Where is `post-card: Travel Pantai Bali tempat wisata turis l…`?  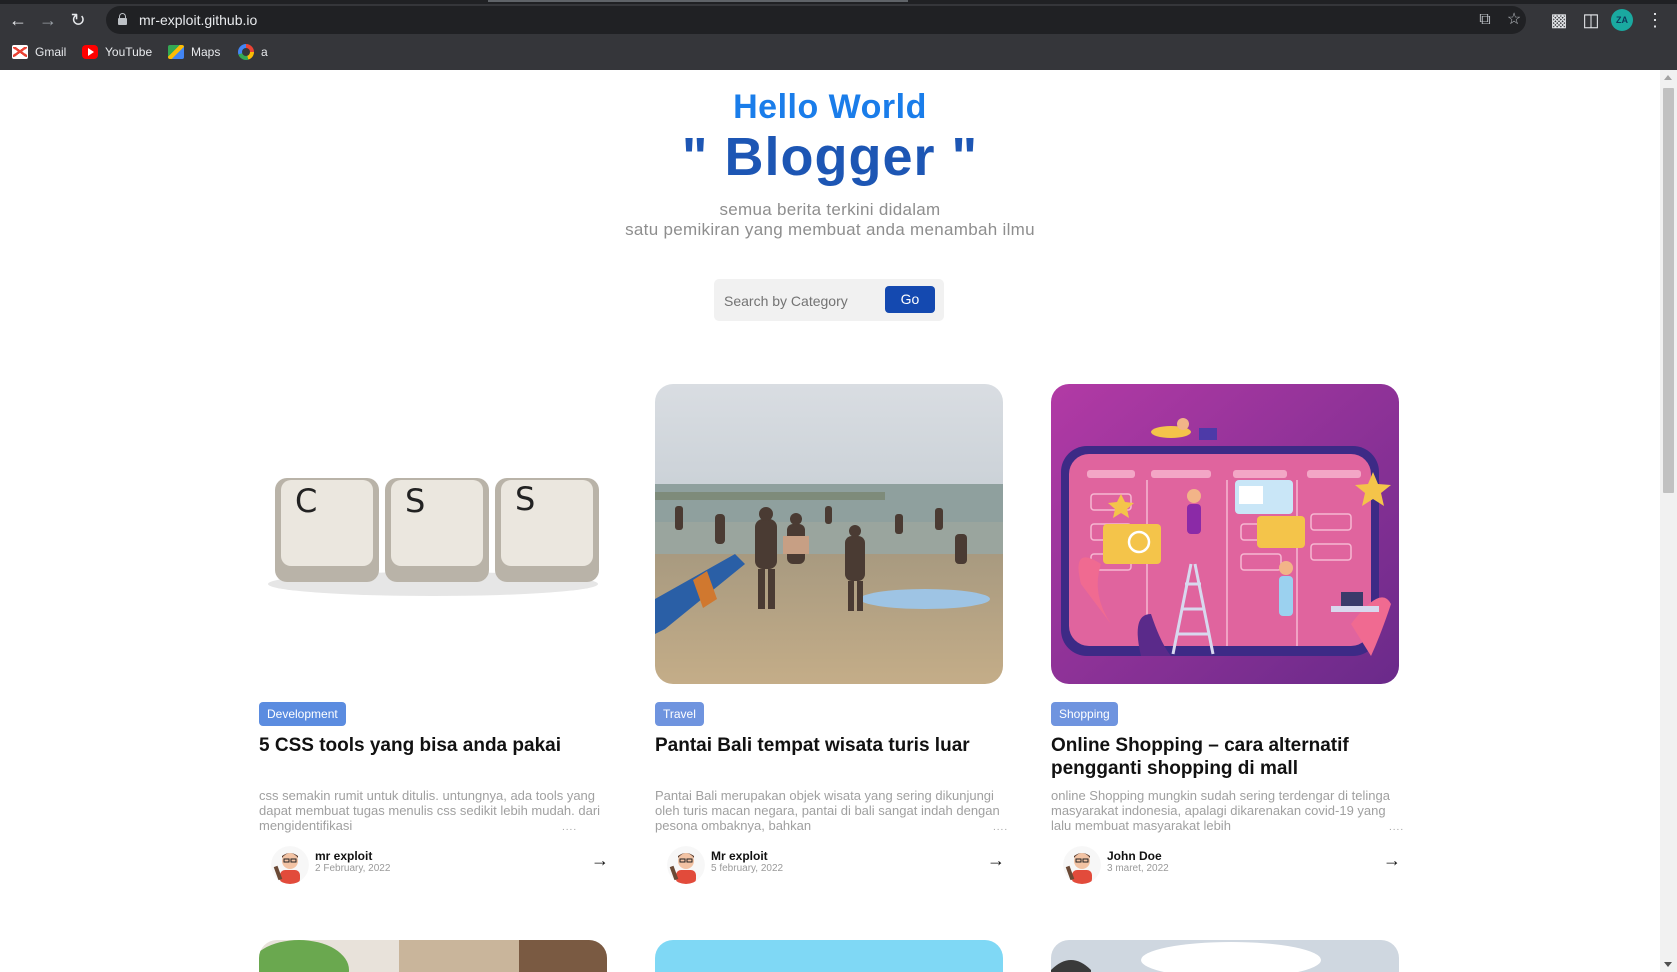
post-card: Travel Pantai Bali tempat wisata turis l… is located at coordinates (831, 634).